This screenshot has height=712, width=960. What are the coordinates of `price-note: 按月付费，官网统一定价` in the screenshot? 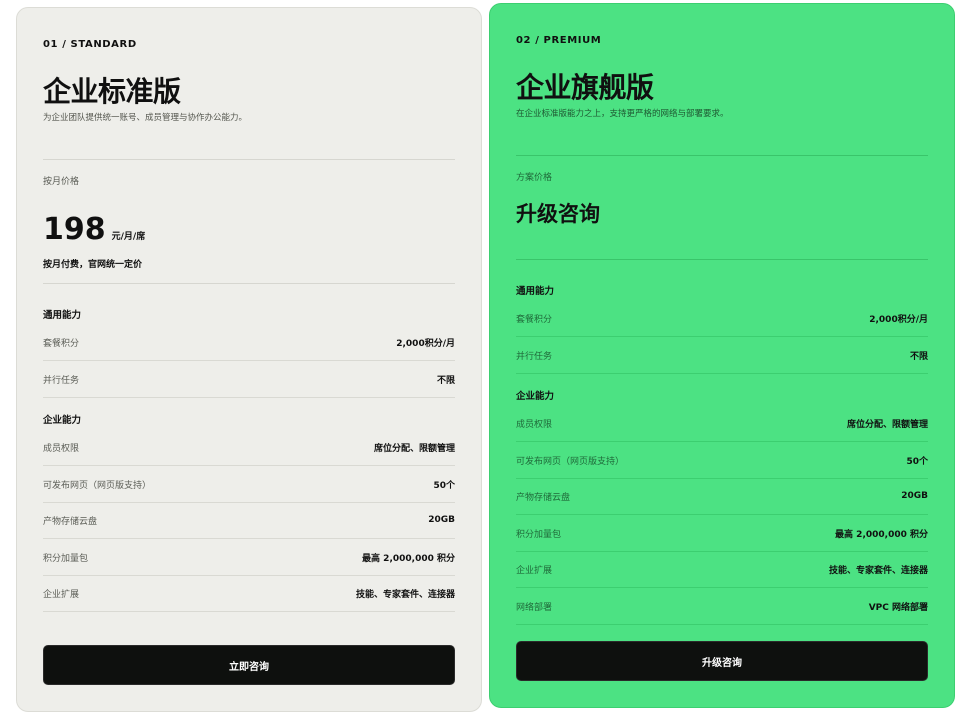 It's located at (93, 265).